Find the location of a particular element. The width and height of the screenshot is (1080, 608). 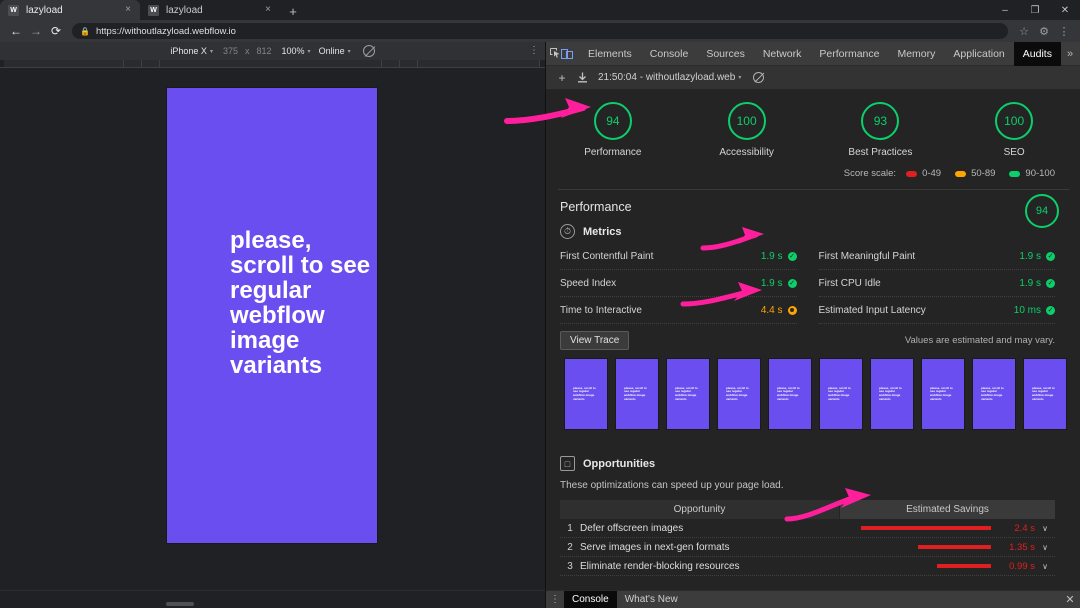

extension-icon: ⚙ is located at coordinates (1044, 31).